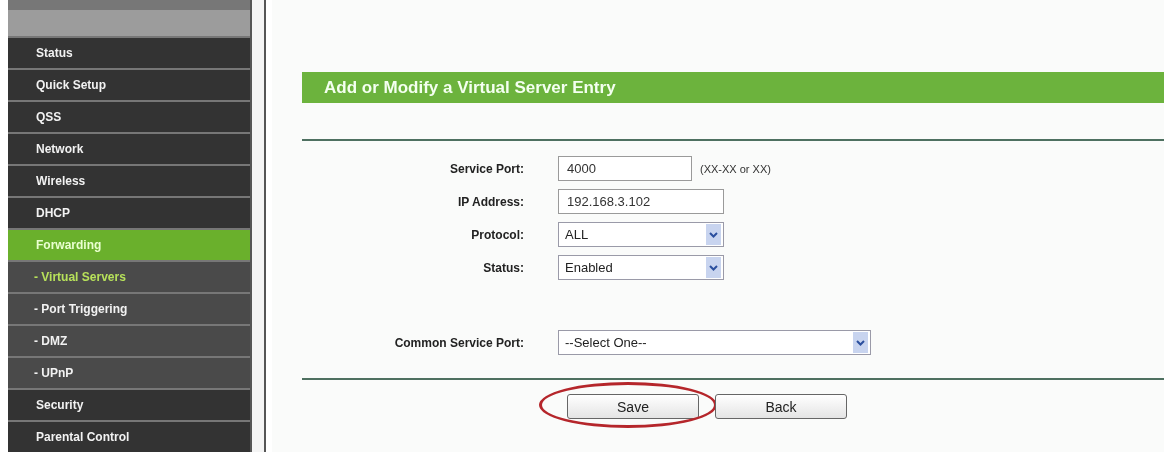 The image size is (1164, 452). I want to click on sidebar-item: Quick Setup, so click(129, 85).